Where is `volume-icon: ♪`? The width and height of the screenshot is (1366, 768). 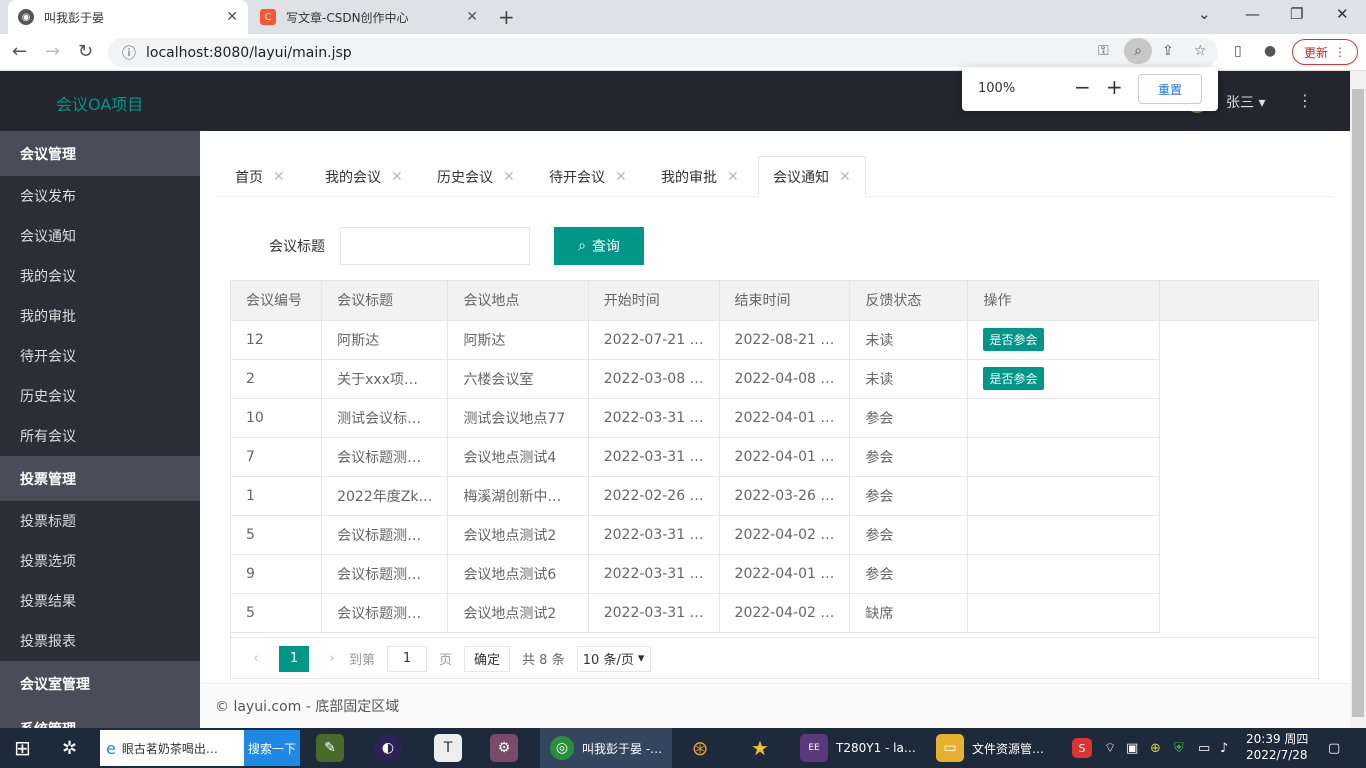 volume-icon: ♪ is located at coordinates (1224, 748).